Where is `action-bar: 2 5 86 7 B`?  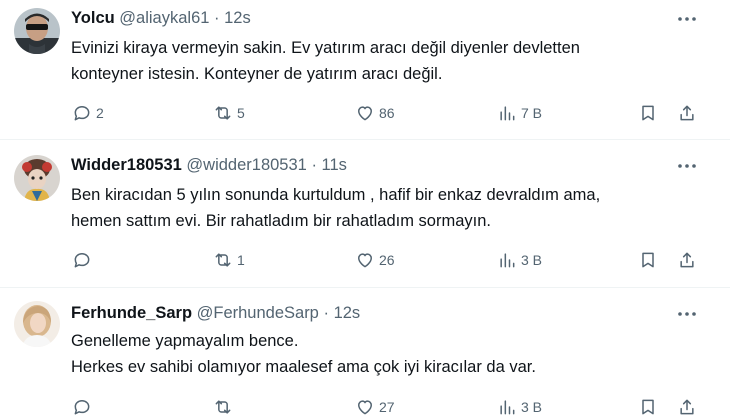 action-bar: 2 5 86 7 B is located at coordinates (365, 113).